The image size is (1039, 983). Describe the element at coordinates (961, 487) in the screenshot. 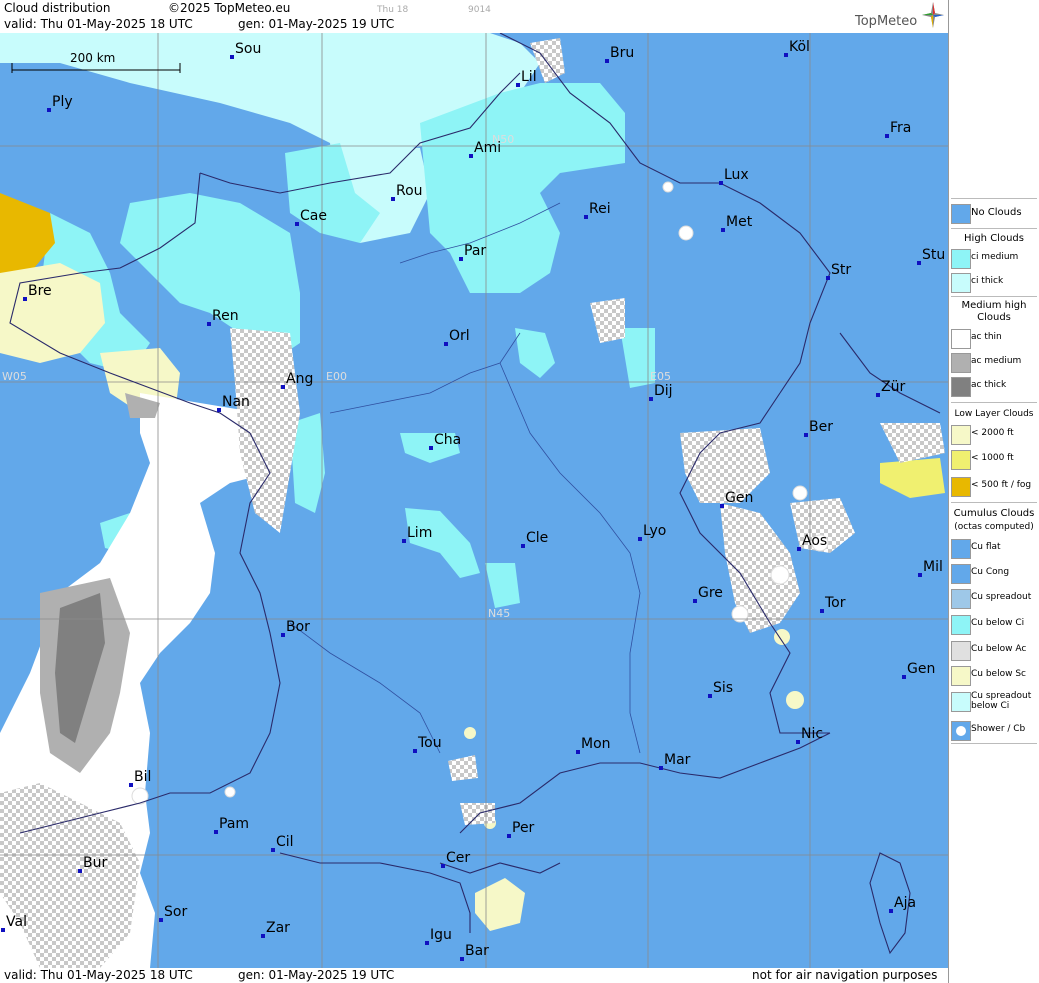

I see `low-500-swatch` at that location.